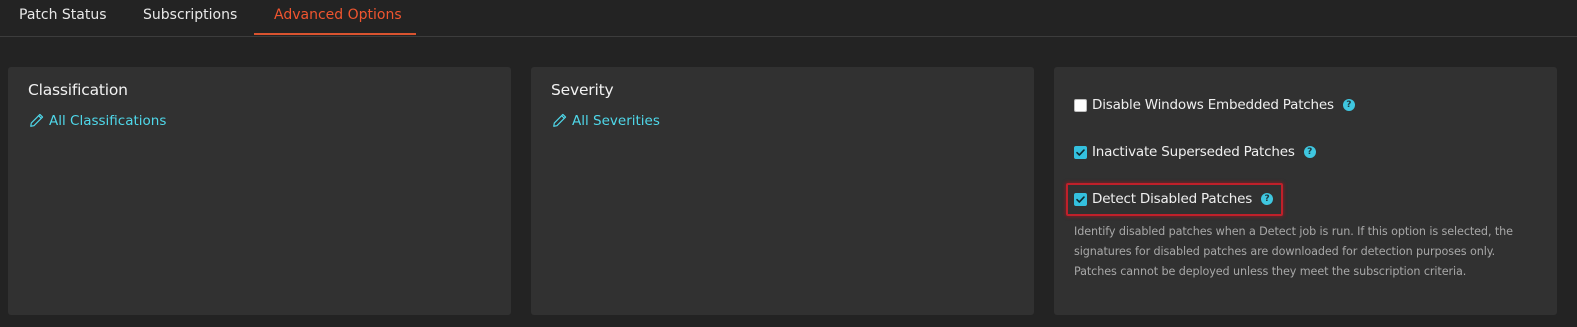 The image size is (1577, 327). I want to click on inactivate-superseded-option: Inactivate Superseded Patches ?, so click(1195, 152).